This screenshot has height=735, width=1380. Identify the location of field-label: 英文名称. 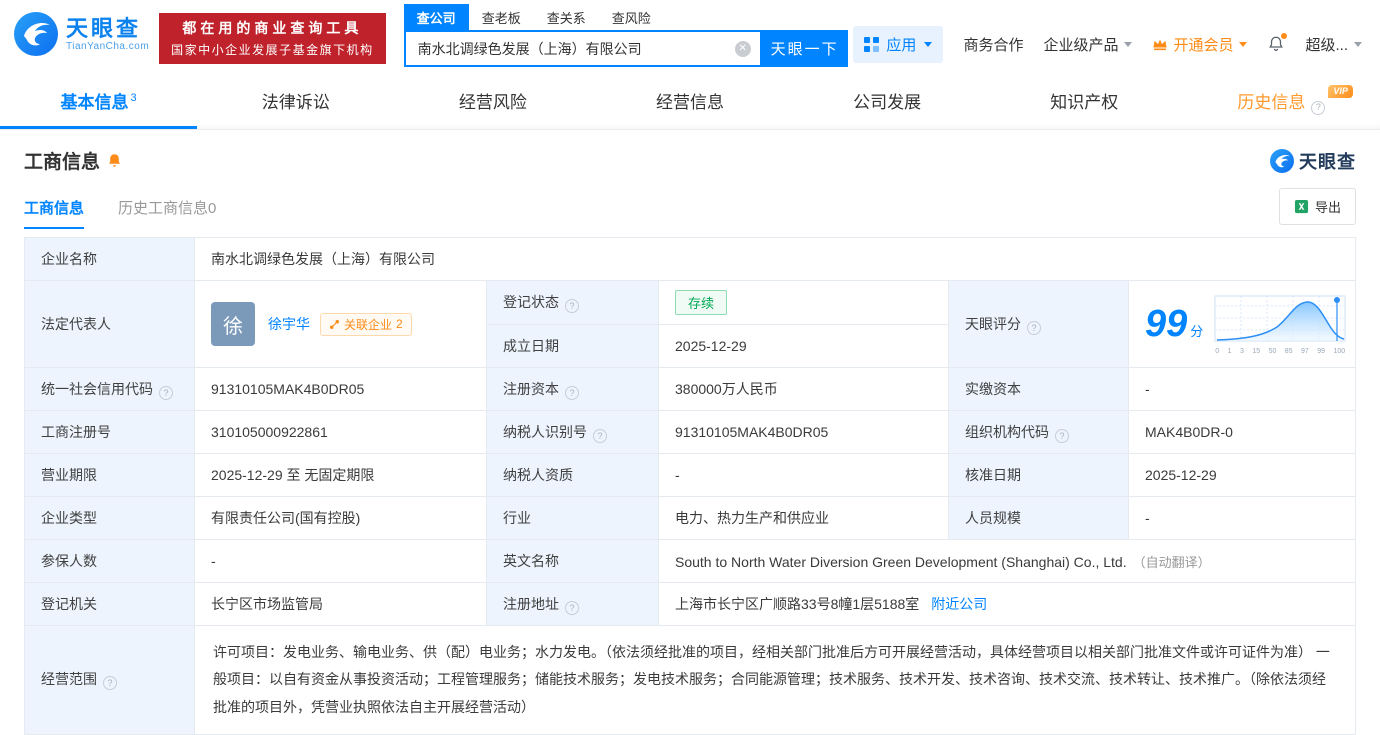
(572, 561).